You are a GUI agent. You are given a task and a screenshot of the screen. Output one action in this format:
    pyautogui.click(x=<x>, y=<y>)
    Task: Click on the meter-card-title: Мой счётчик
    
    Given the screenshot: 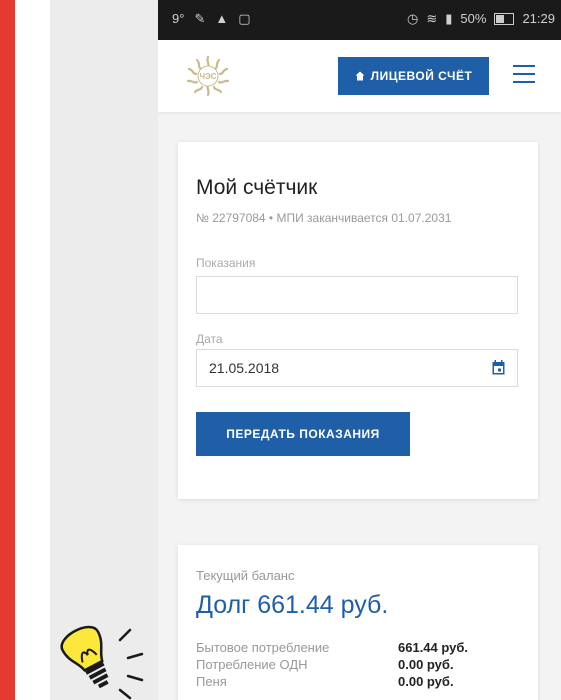 What is the action you would take?
    pyautogui.click(x=257, y=187)
    